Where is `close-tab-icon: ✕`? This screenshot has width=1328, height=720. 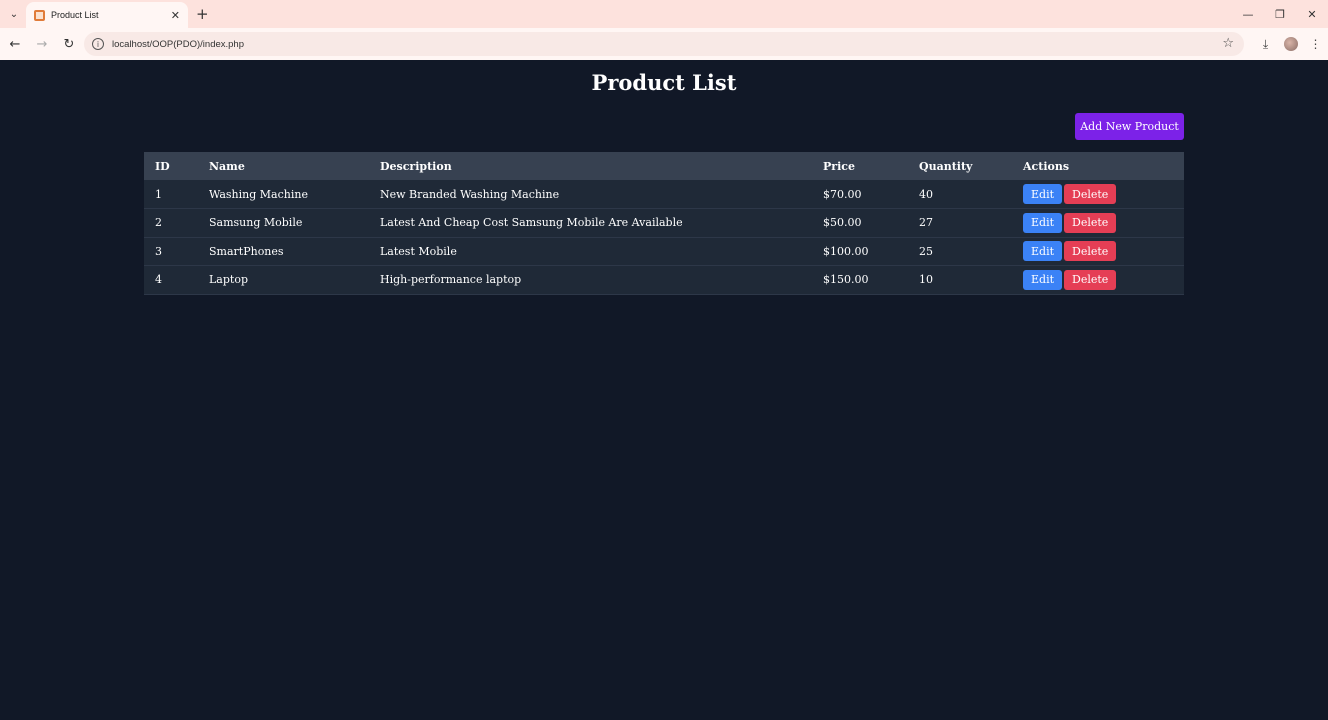 close-tab-icon: ✕ is located at coordinates (175, 15).